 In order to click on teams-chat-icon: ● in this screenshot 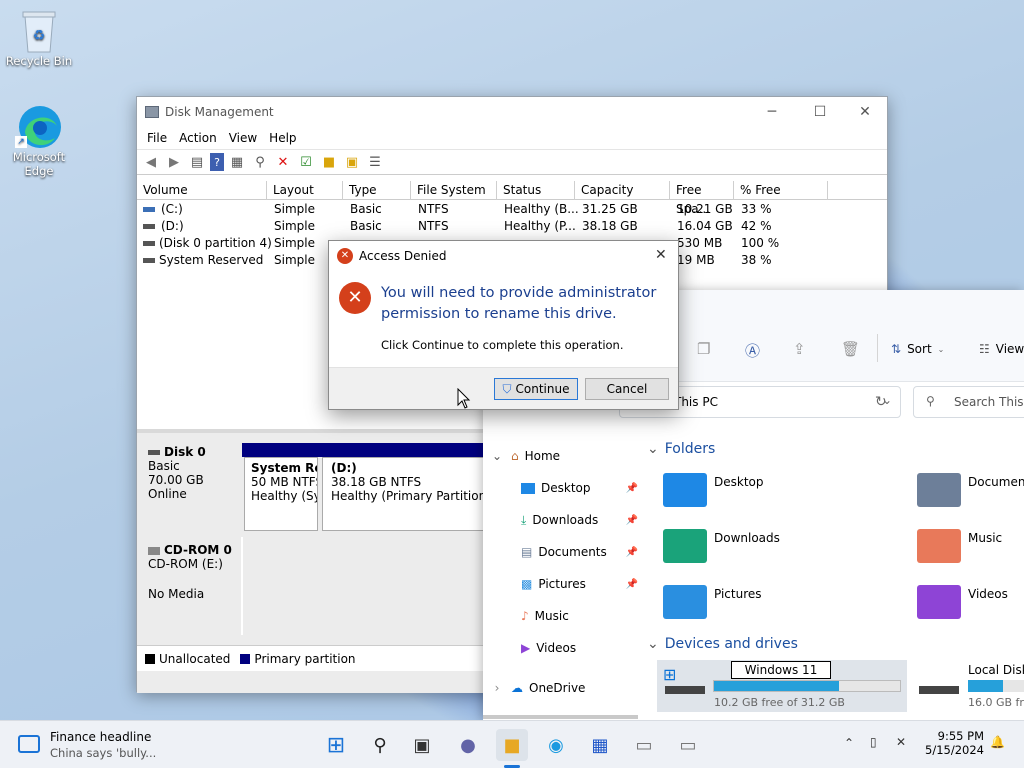, I will do `click(468, 745)`.